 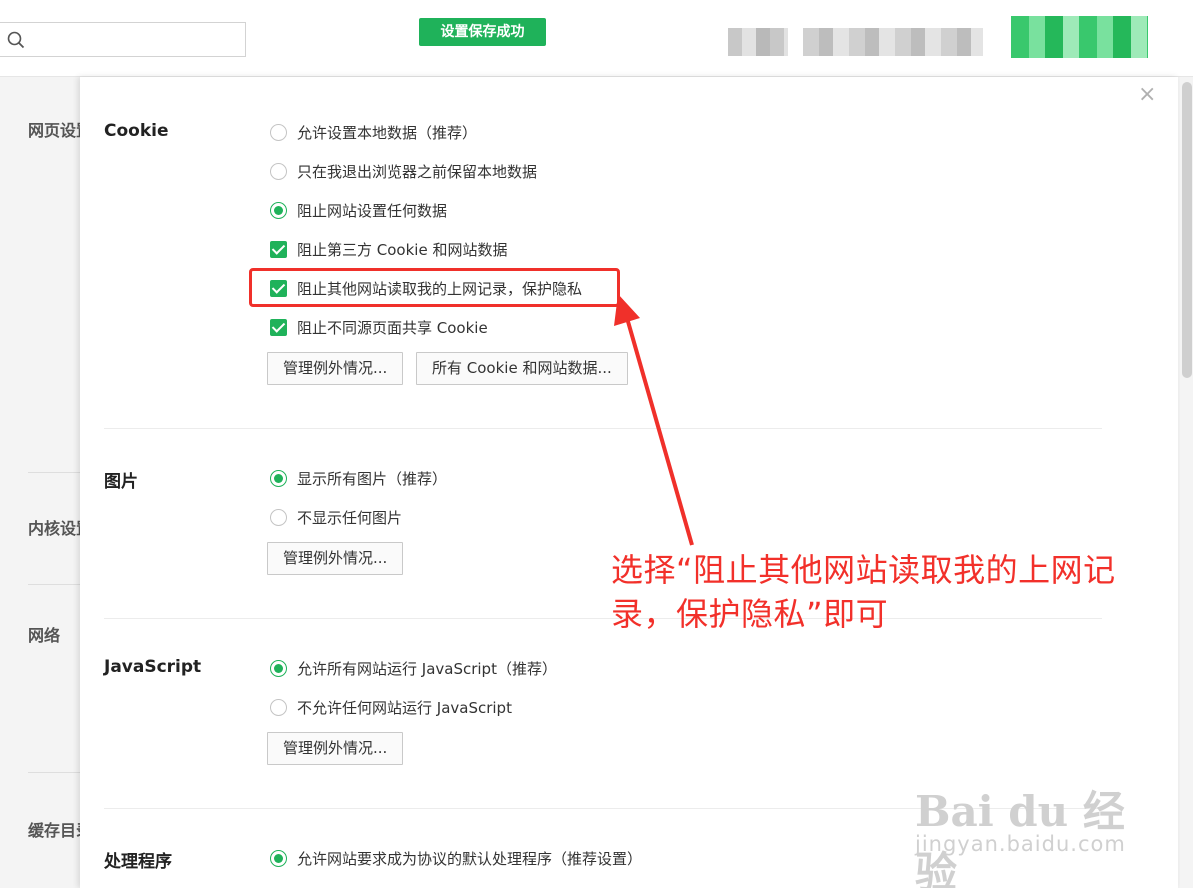 I want to click on watermark-url: jingyan.baidu.com, so click(x=1020, y=844).